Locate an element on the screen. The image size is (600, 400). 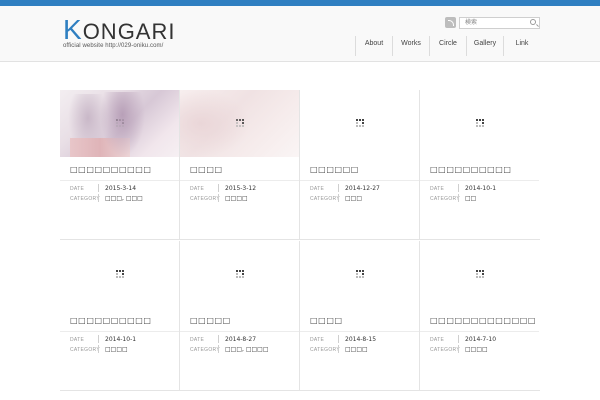
nav-item-gallery: Gallery is located at coordinates (484, 46).